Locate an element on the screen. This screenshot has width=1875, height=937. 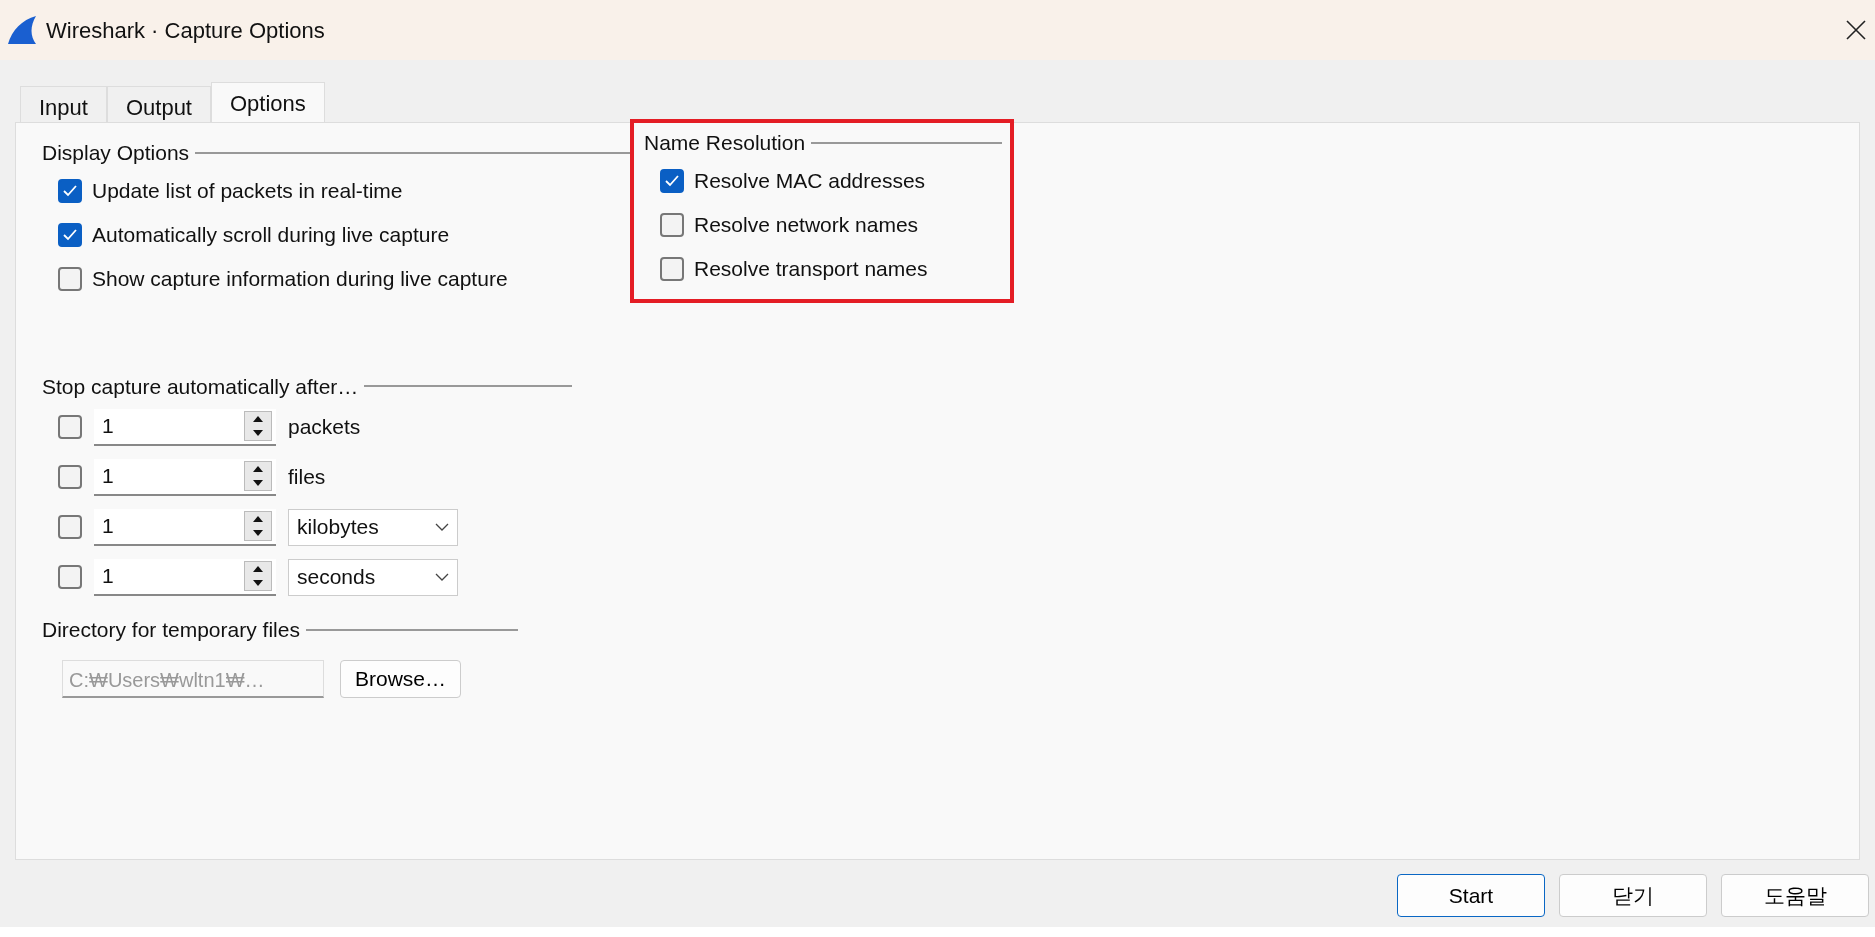
tab: Input is located at coordinates (63, 104).